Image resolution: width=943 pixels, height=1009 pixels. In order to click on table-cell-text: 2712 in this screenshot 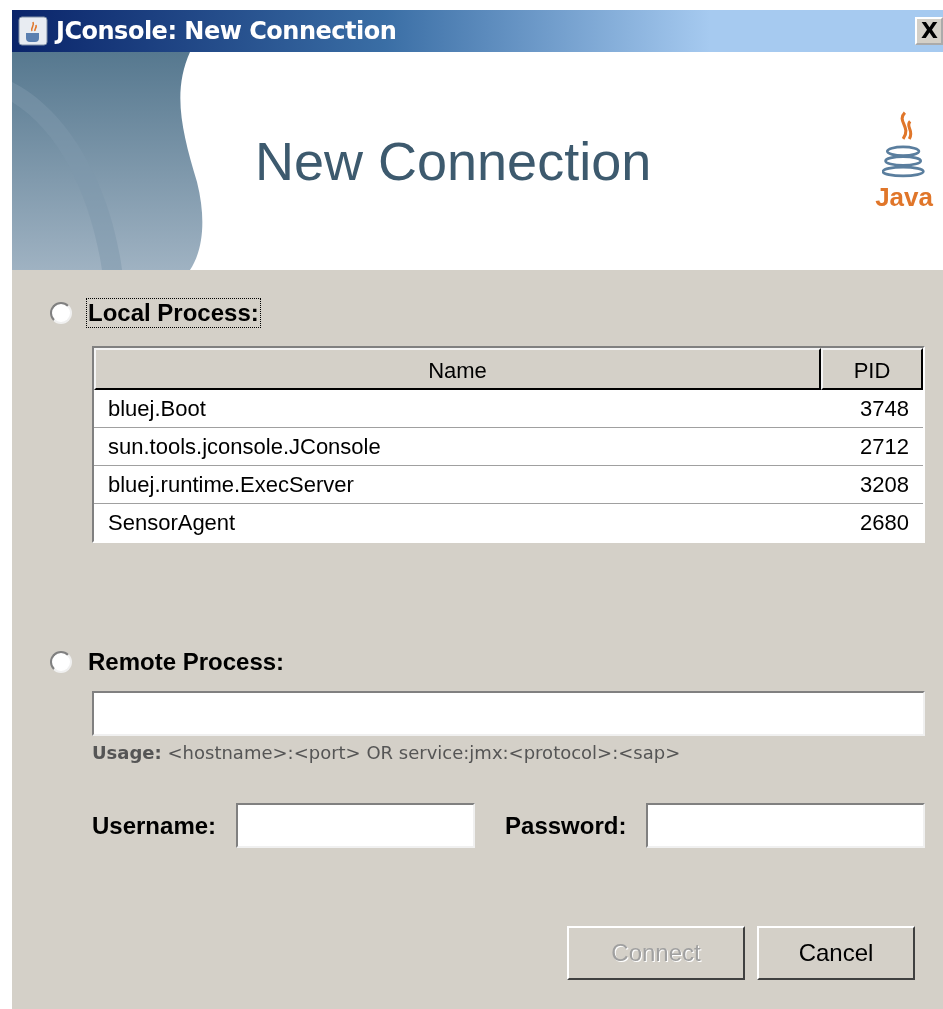, I will do `click(884, 447)`.